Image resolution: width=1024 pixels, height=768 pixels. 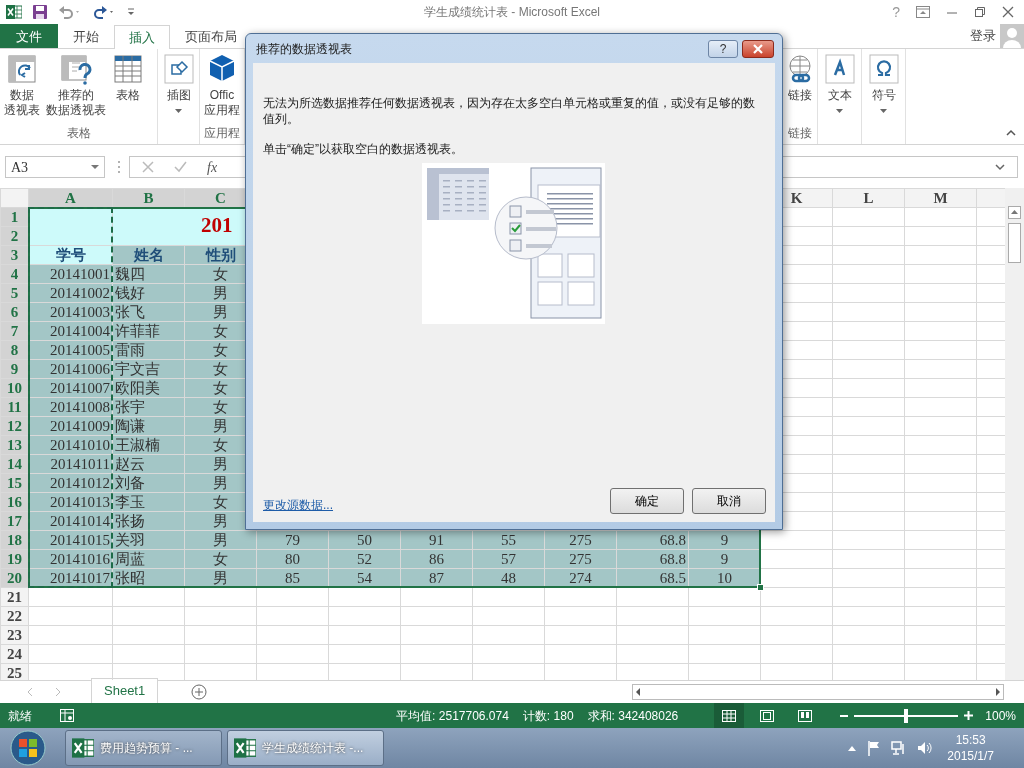 What do you see at coordinates (883, 69) in the screenshot?
I see `symbol-icon` at bounding box center [883, 69].